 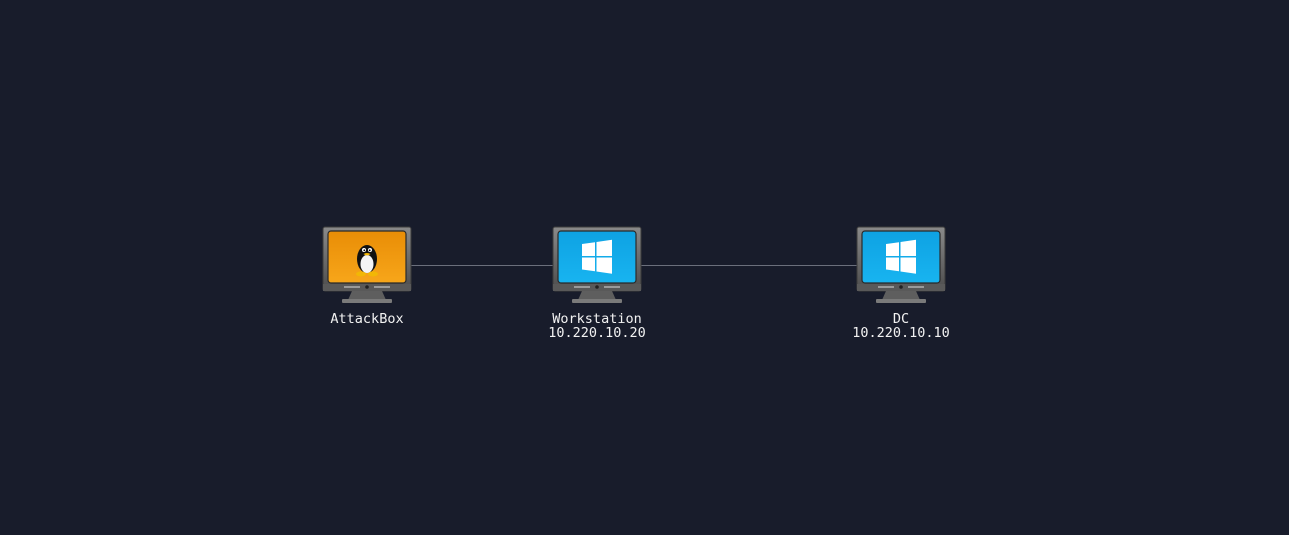 What do you see at coordinates (367, 319) in the screenshot?
I see `node-label: AttackBox` at bounding box center [367, 319].